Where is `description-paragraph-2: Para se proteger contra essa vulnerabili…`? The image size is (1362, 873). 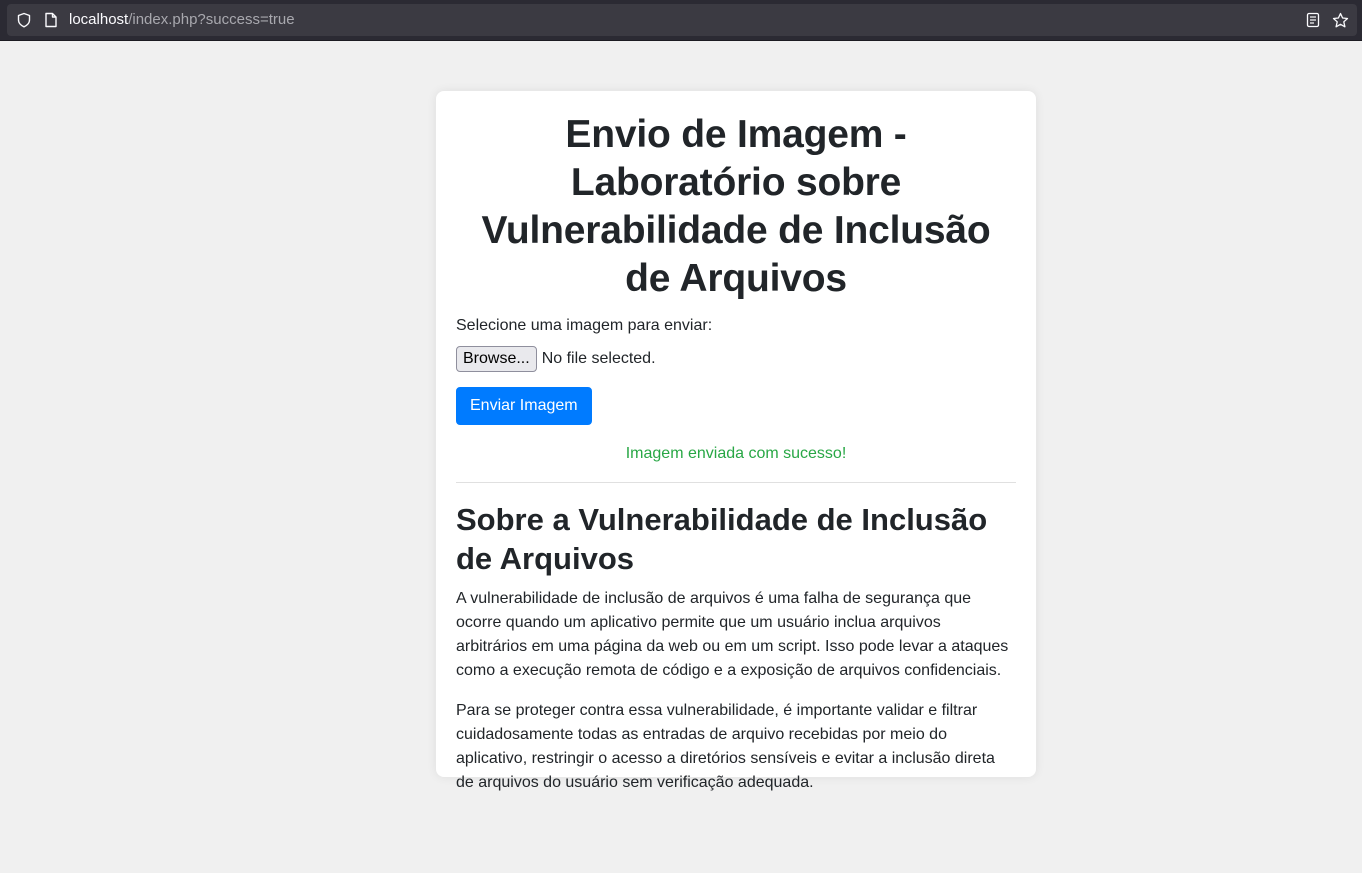
description-paragraph-2: Para se proteger contra essa vulnerabili… is located at coordinates (725, 746).